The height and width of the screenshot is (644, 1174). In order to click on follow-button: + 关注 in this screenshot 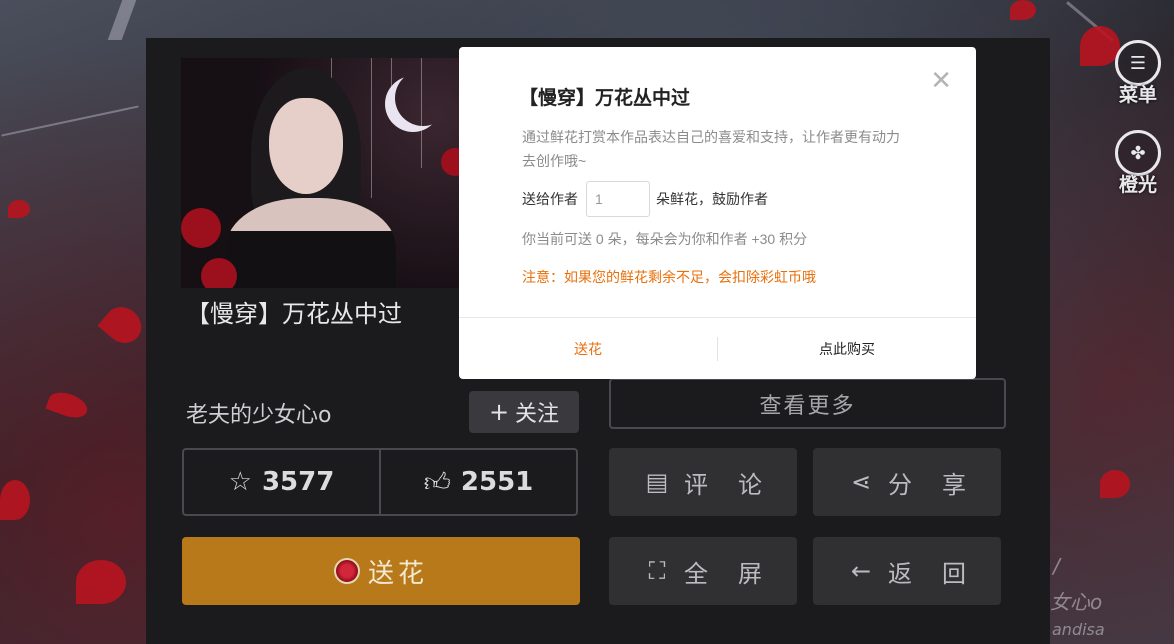, I will do `click(524, 412)`.